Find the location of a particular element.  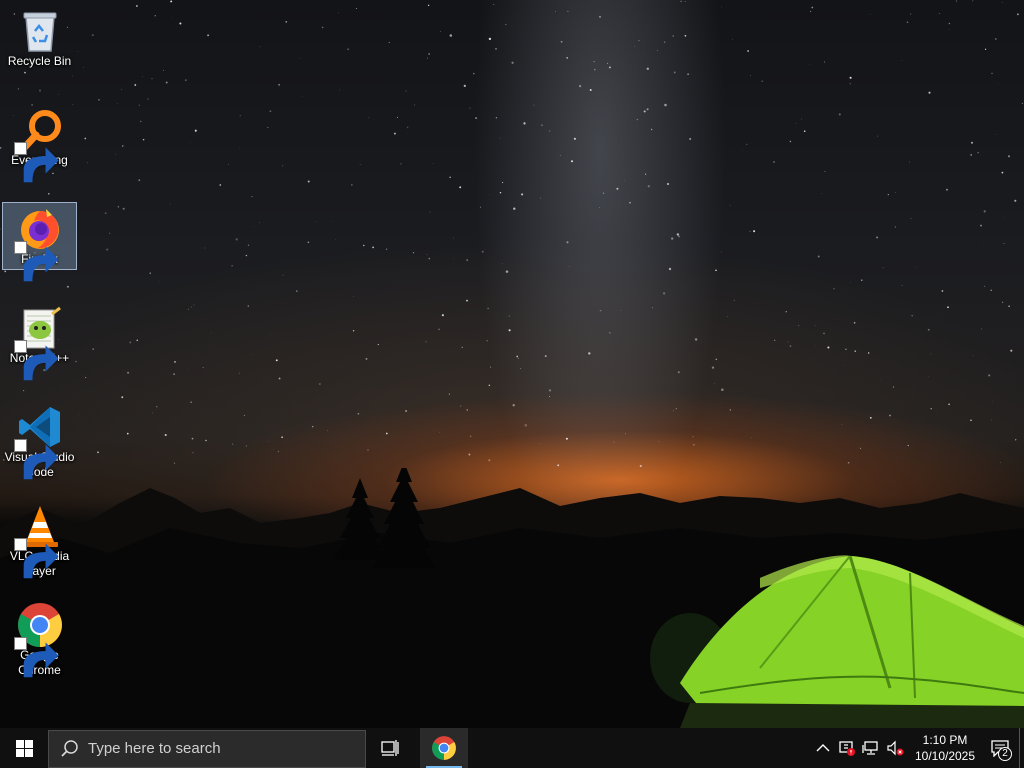

security-tray-button is located at coordinates (847, 748).